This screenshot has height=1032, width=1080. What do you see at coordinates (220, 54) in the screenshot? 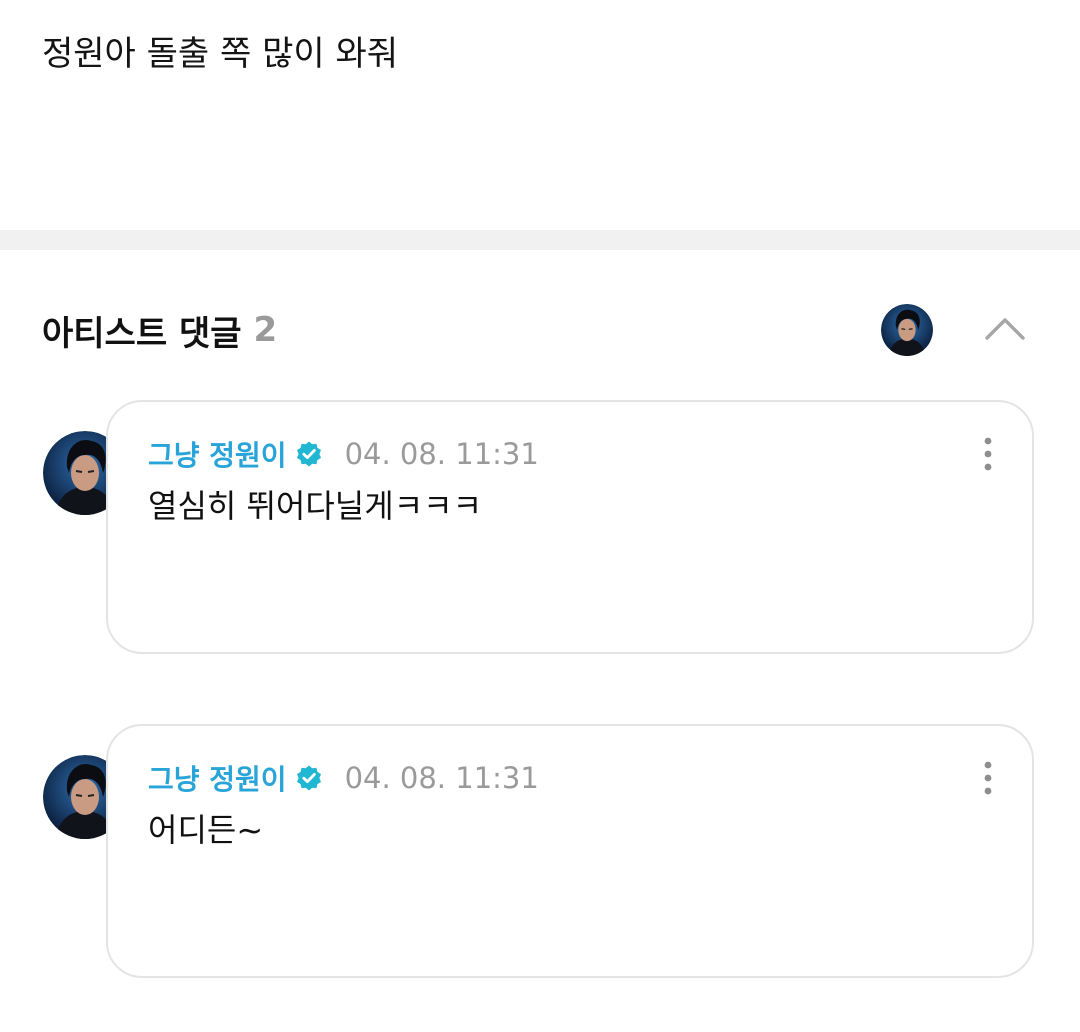
I see `post-text: 정원아 돌출 쪽 많이 와줘` at bounding box center [220, 54].